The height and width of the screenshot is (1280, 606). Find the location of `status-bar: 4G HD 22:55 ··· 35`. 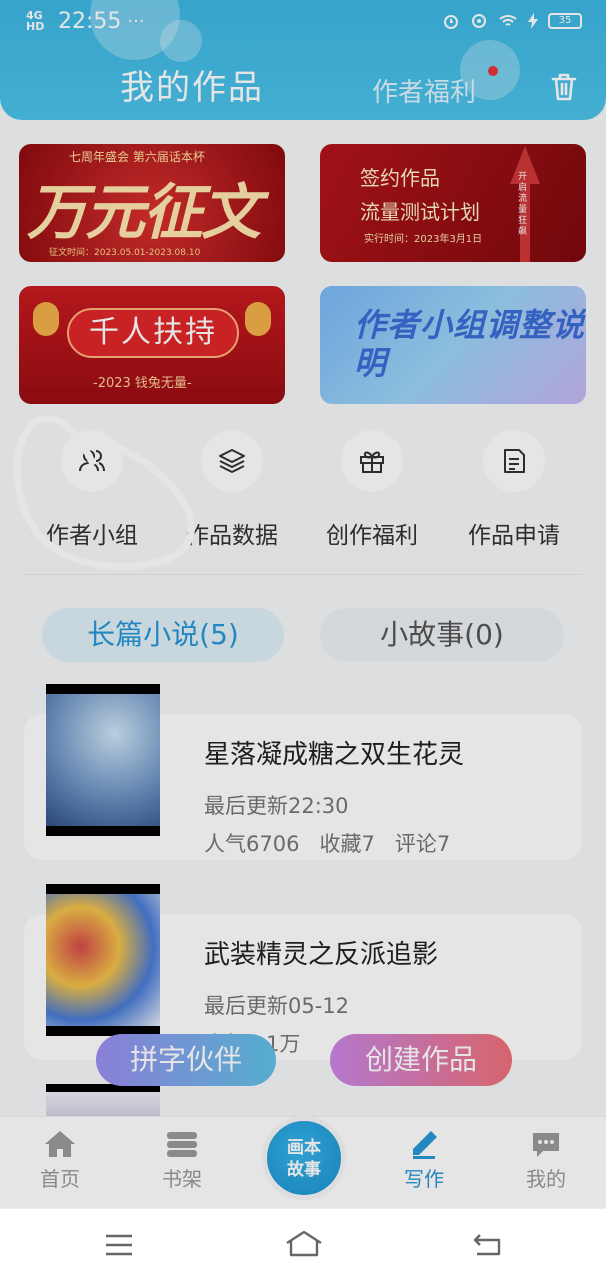

status-bar: 4G HD 22:55 ··· 35 is located at coordinates (304, 21).